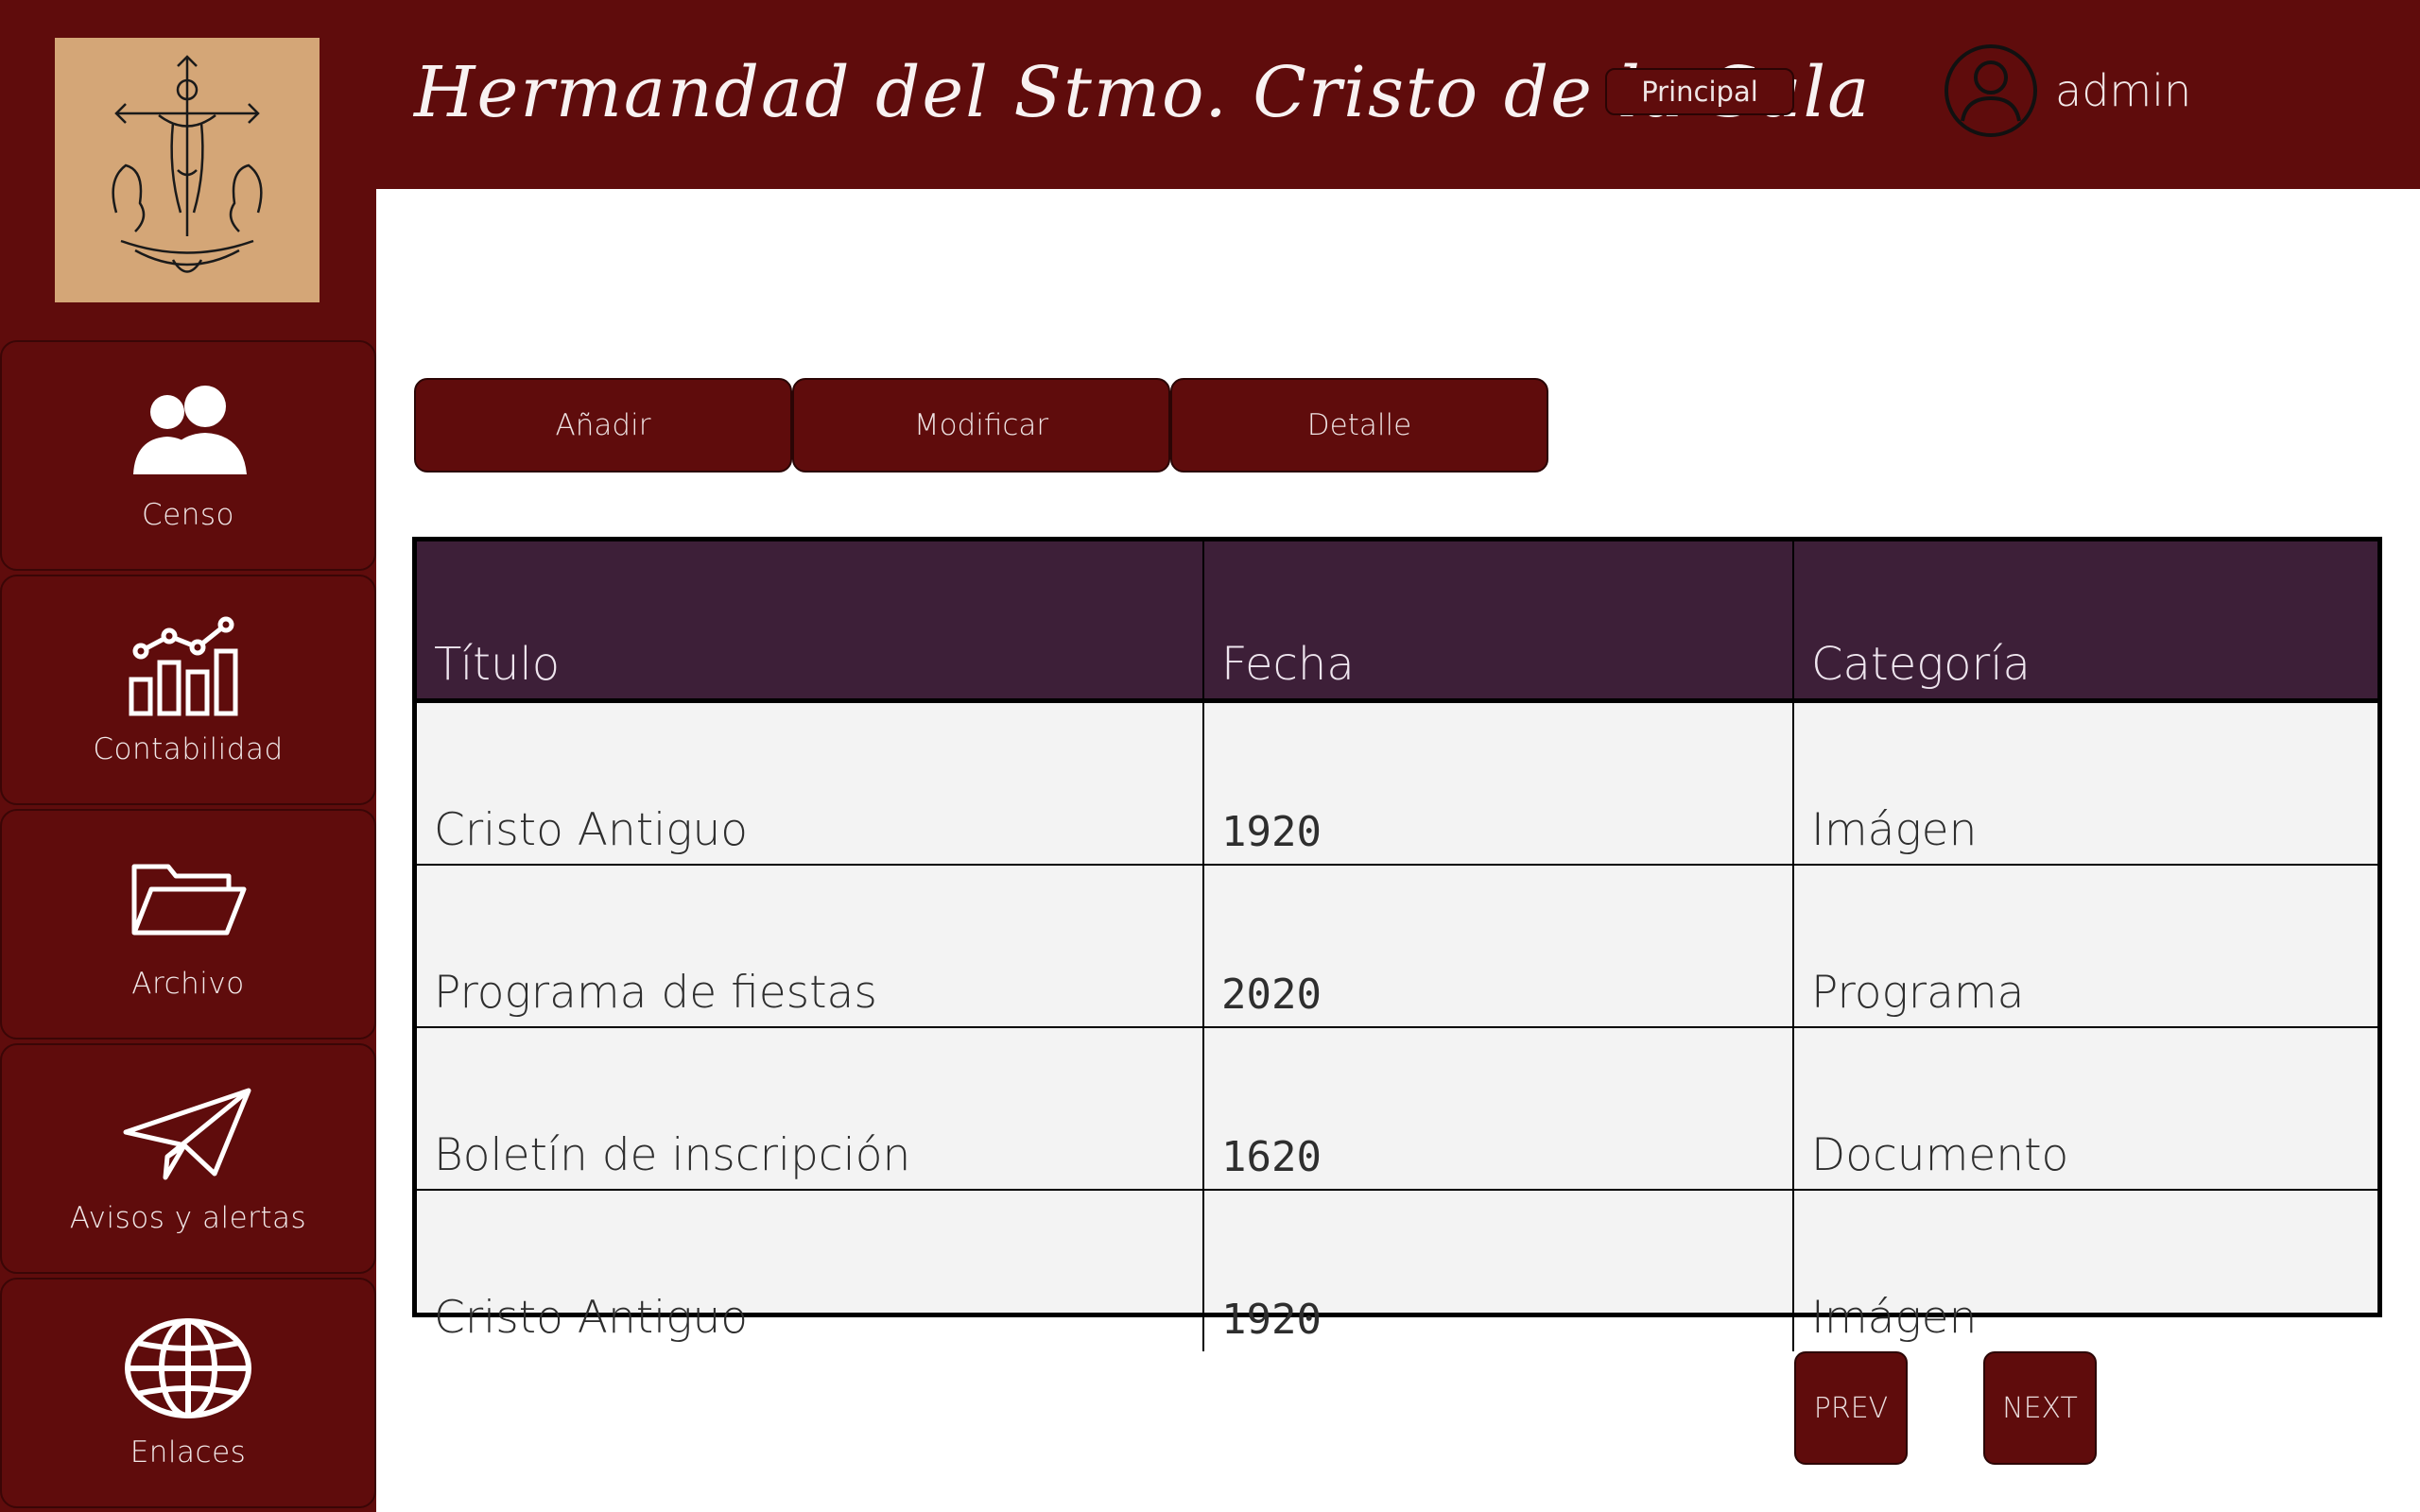  I want to click on action-toolbar: Añadir Modificar Detalle, so click(981, 425).